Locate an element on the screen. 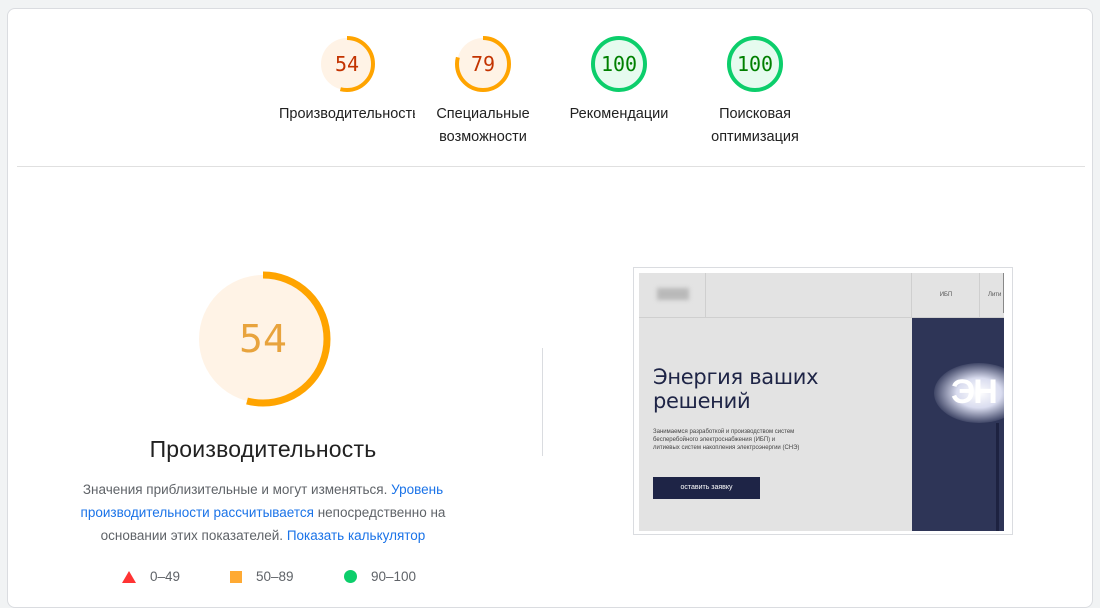 This screenshot has width=1100, height=608. gauge-label: Производительность is located at coordinates (347, 114).